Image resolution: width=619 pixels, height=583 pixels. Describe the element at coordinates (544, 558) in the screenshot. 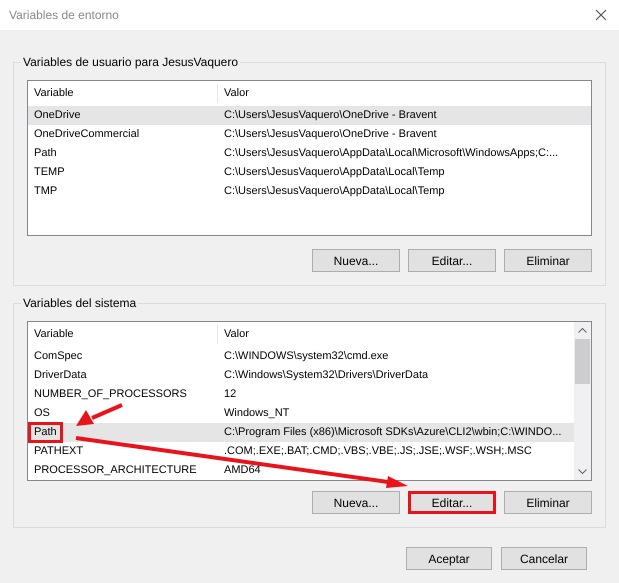

I see `dialog-button: Cancelar` at that location.